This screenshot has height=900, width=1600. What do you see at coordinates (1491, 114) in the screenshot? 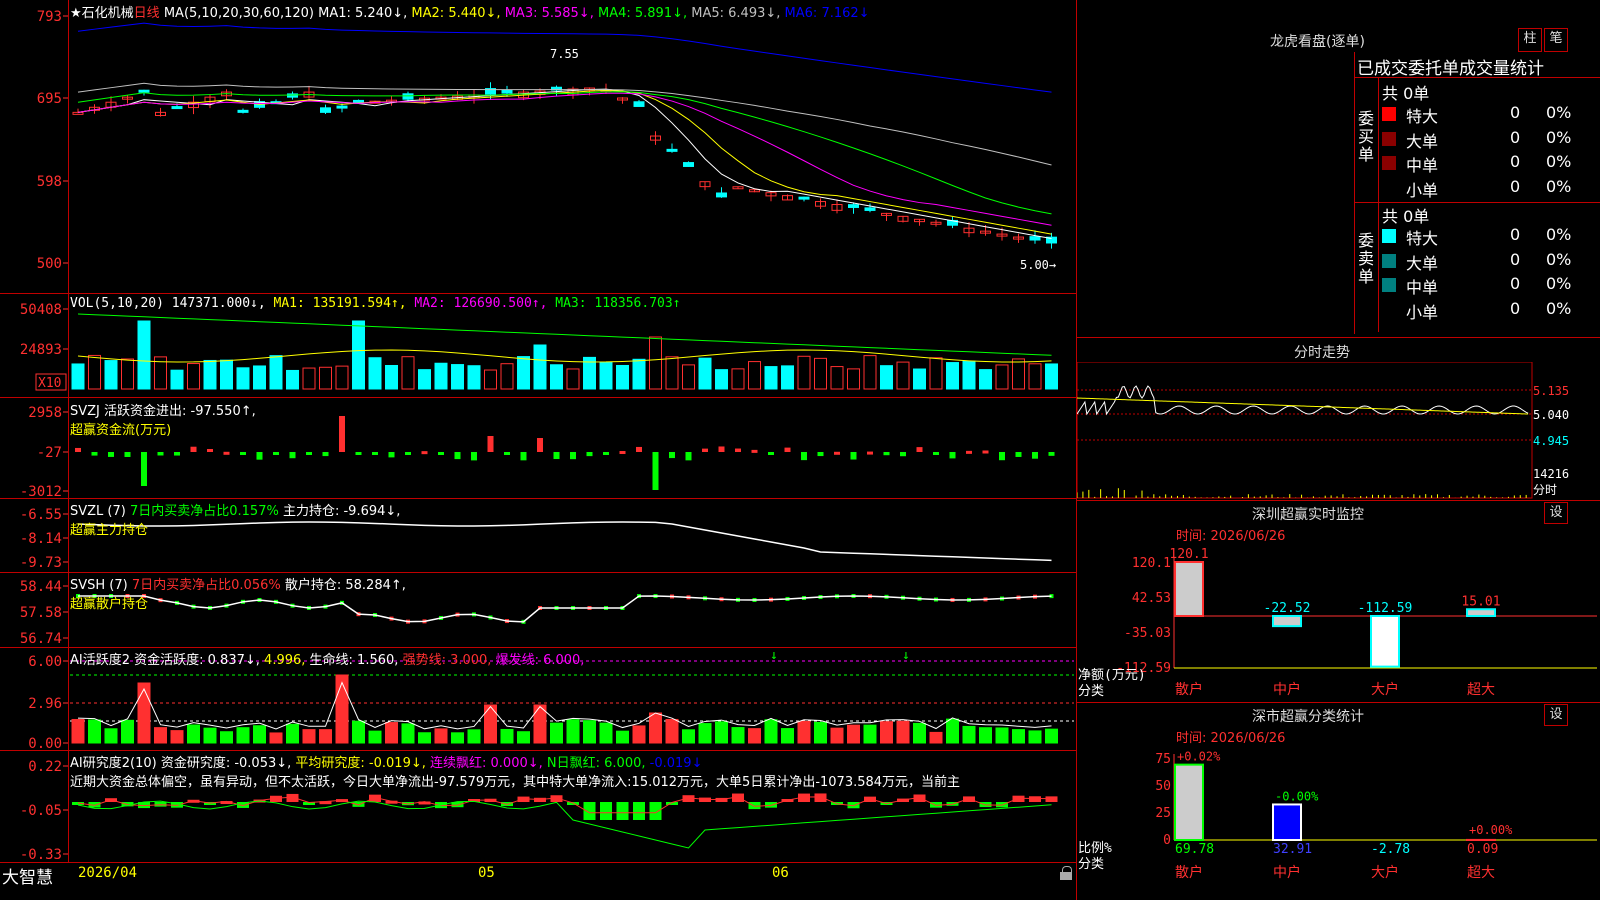
I see `order-row: 特大 0 0%` at bounding box center [1491, 114].